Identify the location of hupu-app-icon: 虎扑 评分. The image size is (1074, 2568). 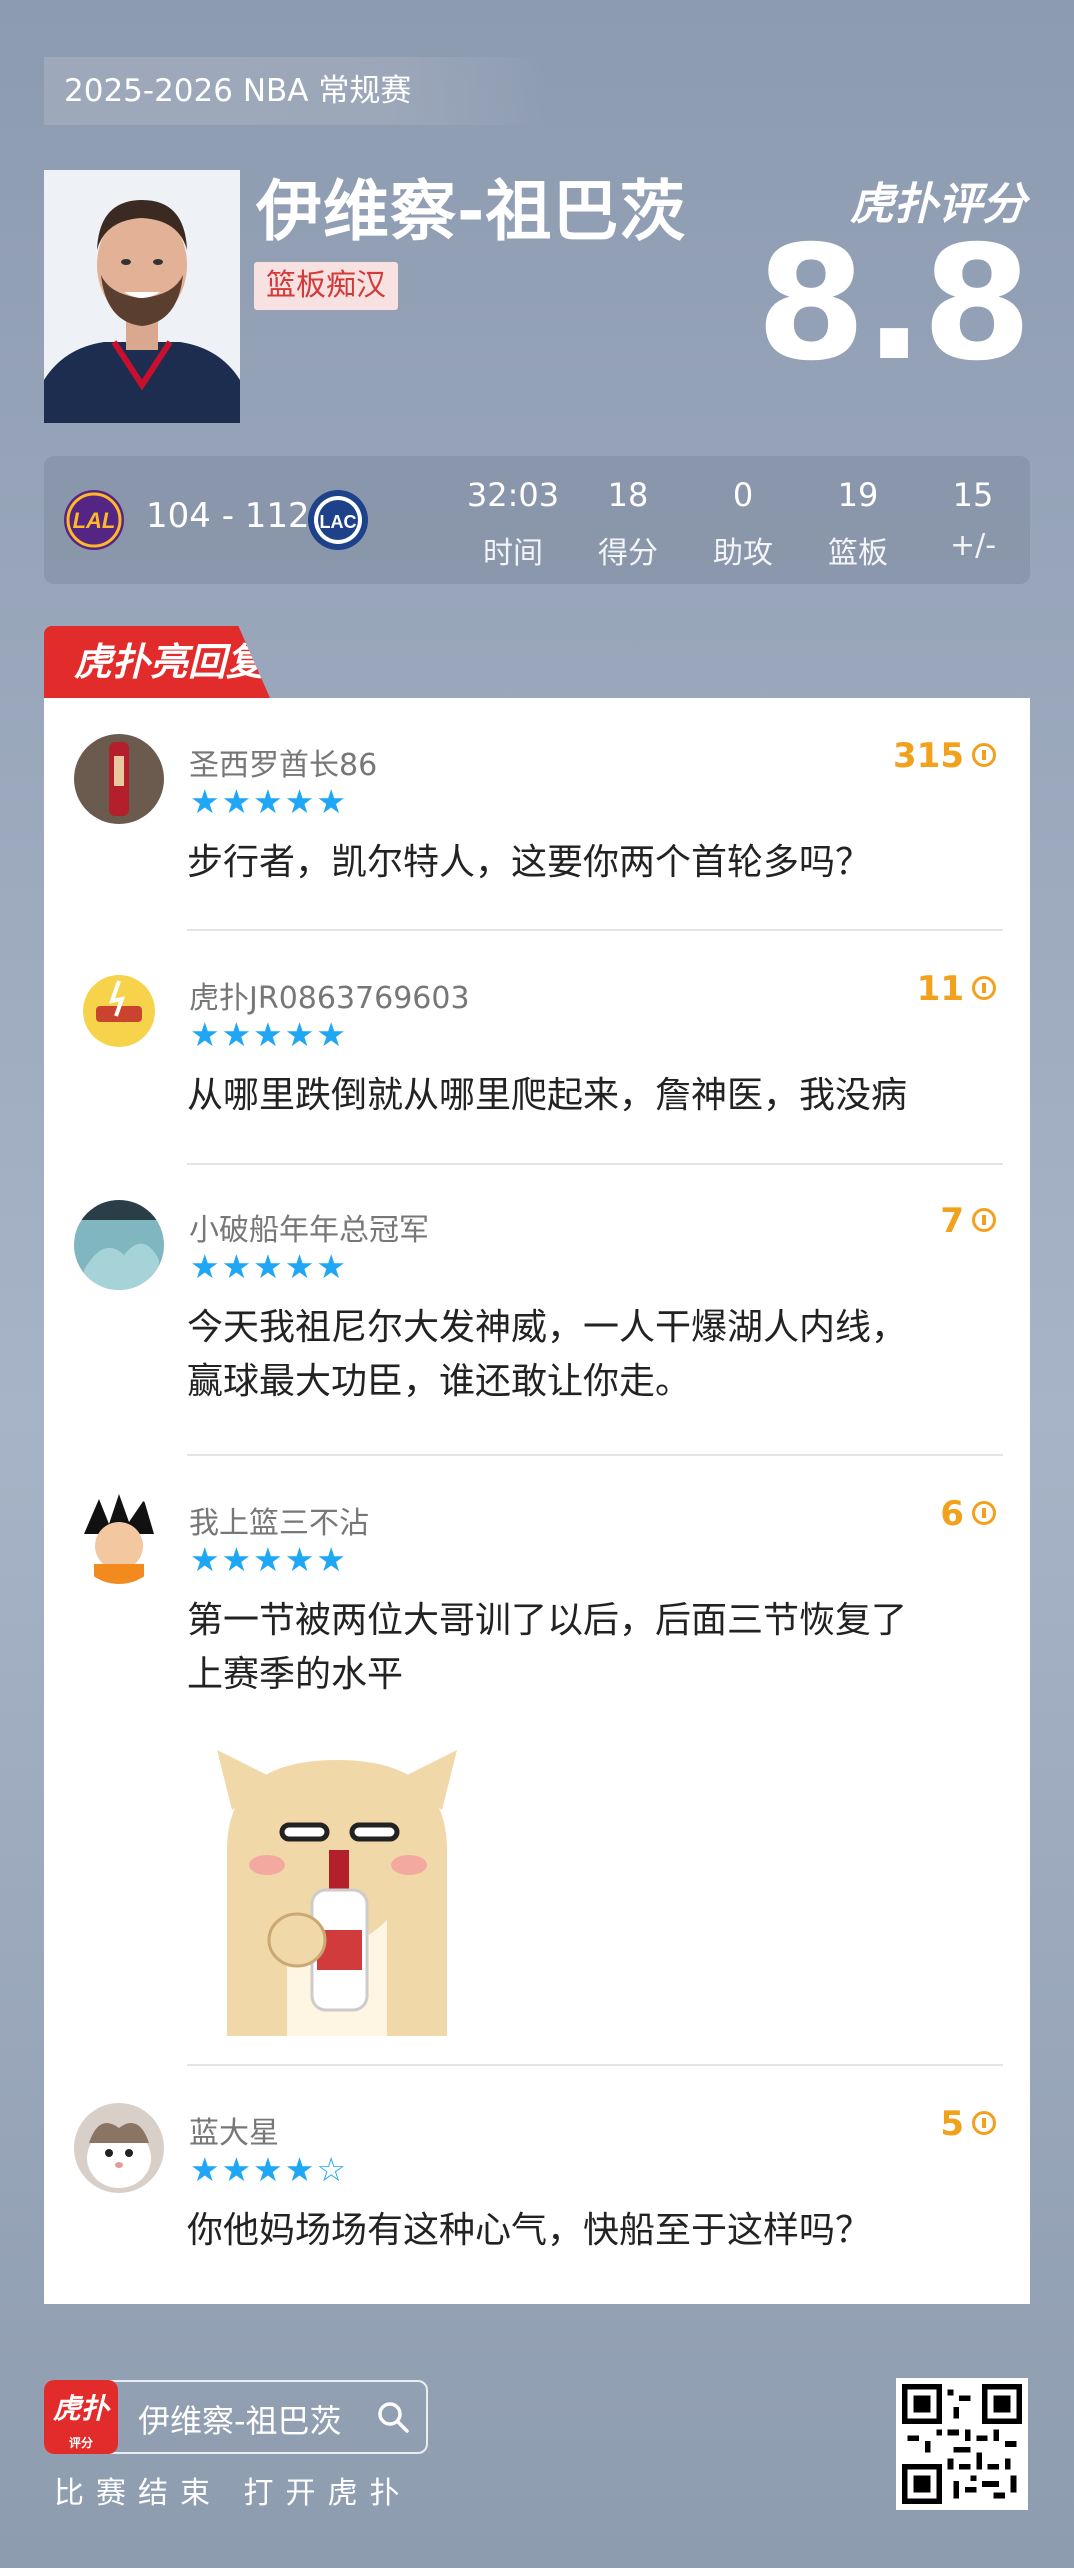
(81, 2417).